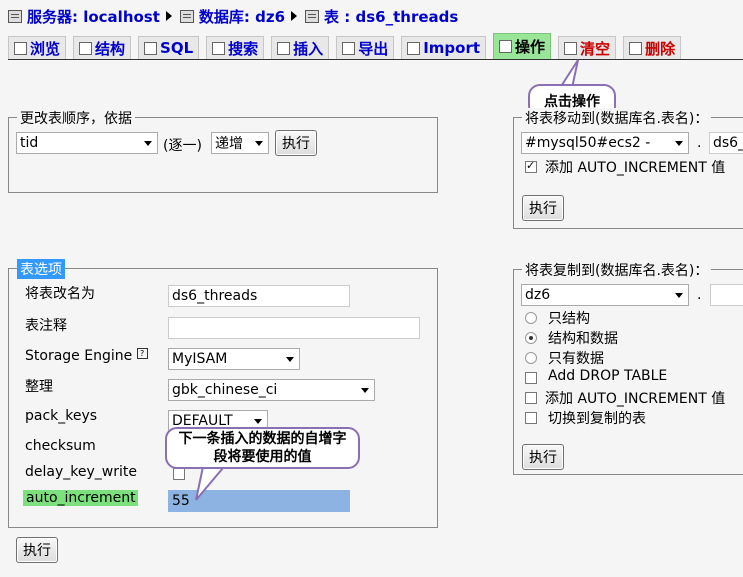 This screenshot has width=743, height=577. What do you see at coordinates (186, 16) in the screenshot?
I see `database-icon` at bounding box center [186, 16].